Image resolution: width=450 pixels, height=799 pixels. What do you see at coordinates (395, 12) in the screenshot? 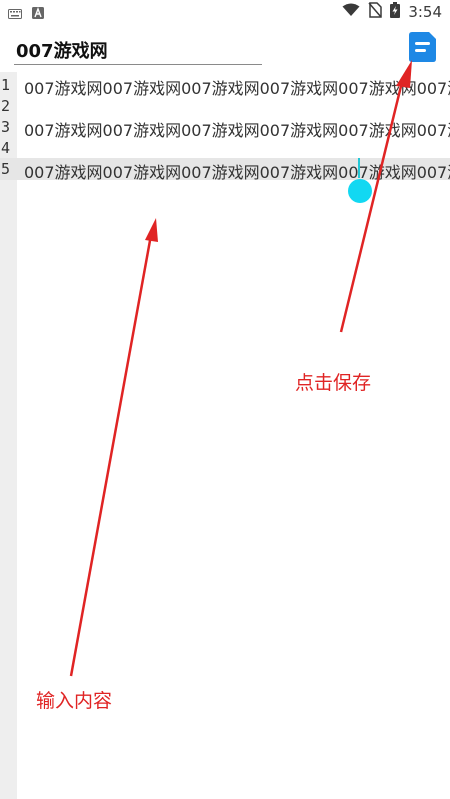
I see `battery-charging-icon` at bounding box center [395, 12].